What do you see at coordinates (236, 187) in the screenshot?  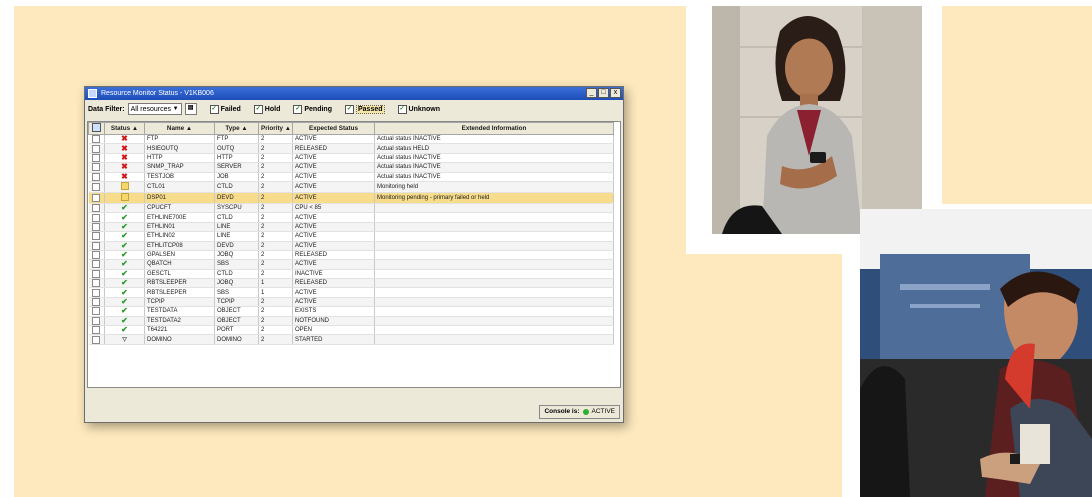 I see `resource-type-cell: CTLD` at bounding box center [236, 187].